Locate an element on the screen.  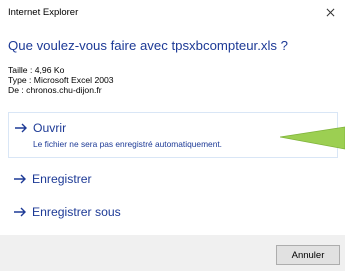
title-bar: Internet Explorer is located at coordinates (172, 13).